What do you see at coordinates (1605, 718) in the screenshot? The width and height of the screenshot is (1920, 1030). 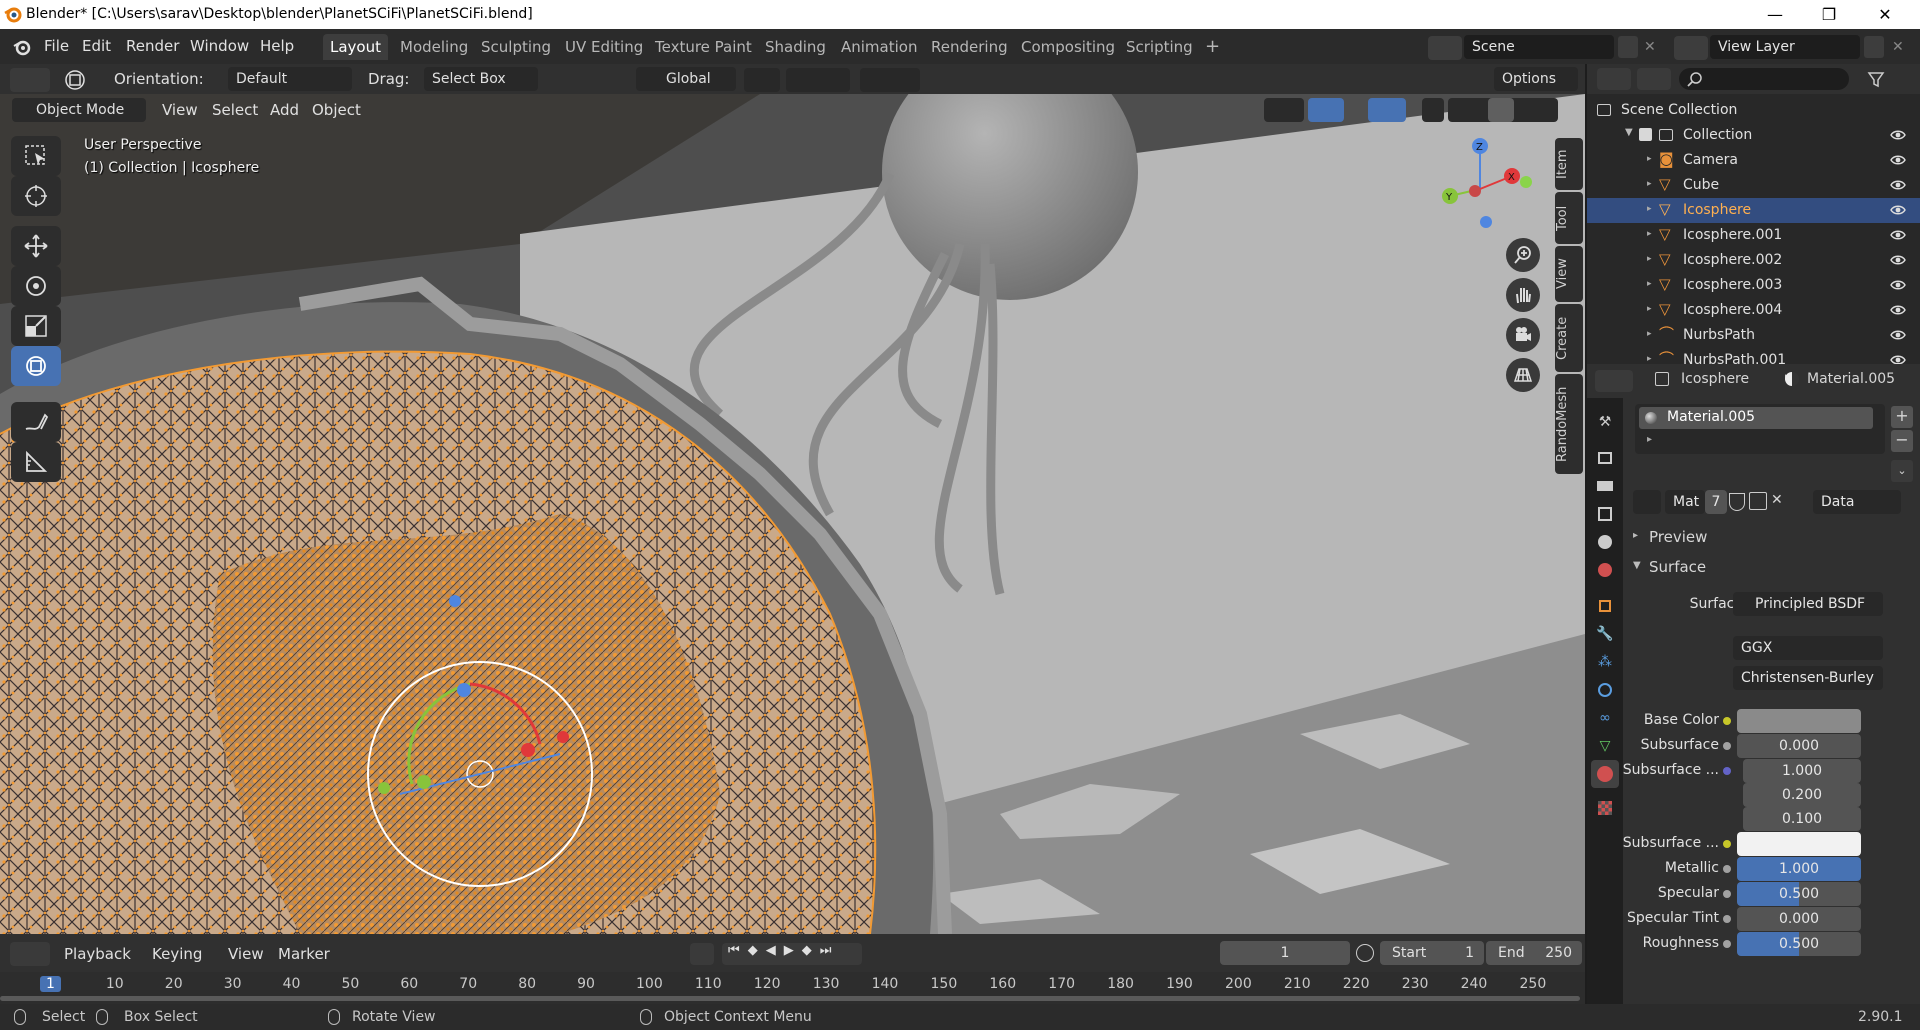 I see `constraints-properties-tab: ∞` at bounding box center [1605, 718].